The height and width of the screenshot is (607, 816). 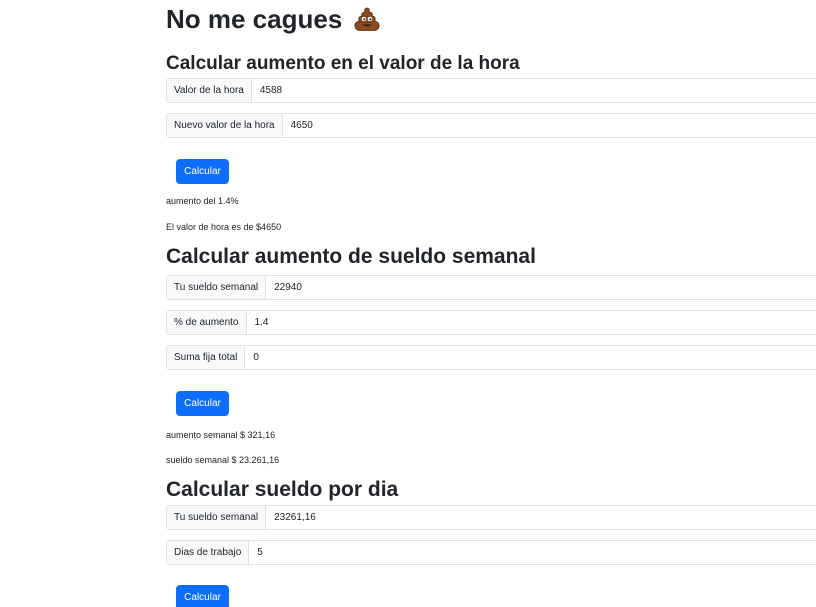 I want to click on resultado-valor-hora: El valor de hora es de $4650, so click(x=224, y=227).